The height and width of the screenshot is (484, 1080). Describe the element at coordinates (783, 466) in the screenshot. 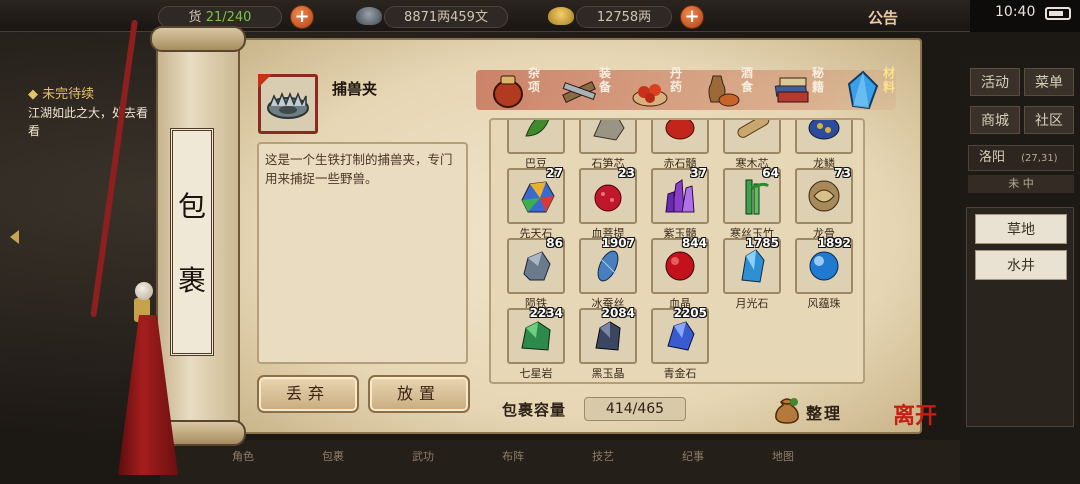

I see `bottom-tab-map: 地图` at that location.